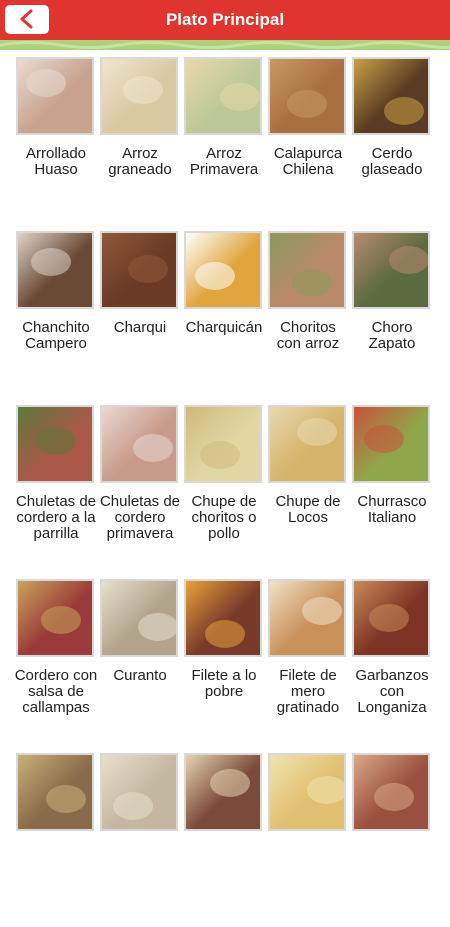 This screenshot has height=927, width=450. Describe the element at coordinates (140, 666) in the screenshot. I see `dish-tile: Curanto` at that location.